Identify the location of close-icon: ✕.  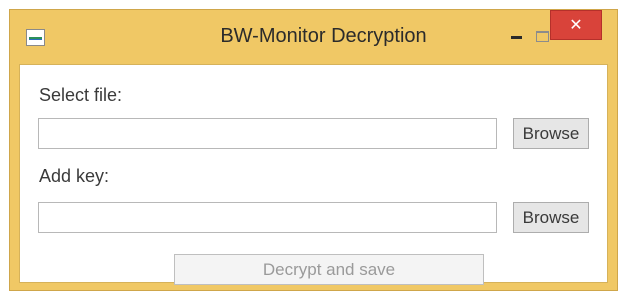
(576, 25).